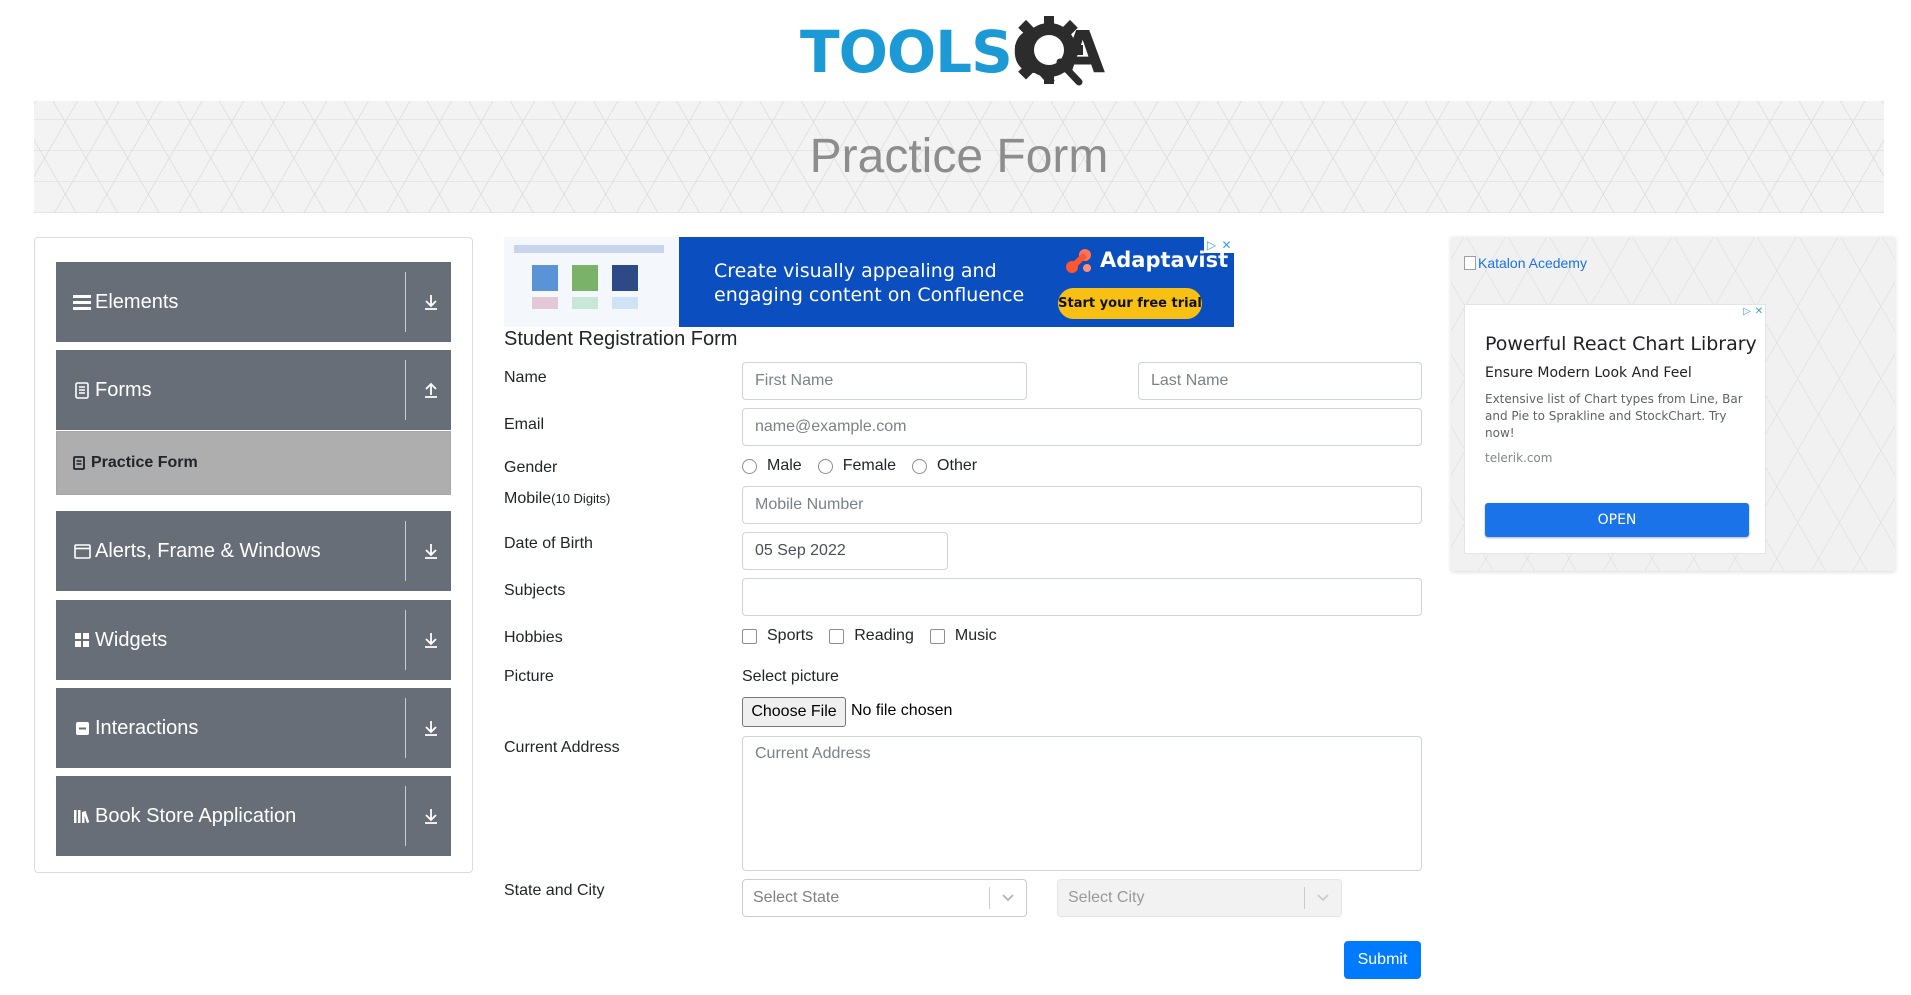  Describe the element at coordinates (1470, 263) in the screenshot. I see `broken-image-icon` at that location.